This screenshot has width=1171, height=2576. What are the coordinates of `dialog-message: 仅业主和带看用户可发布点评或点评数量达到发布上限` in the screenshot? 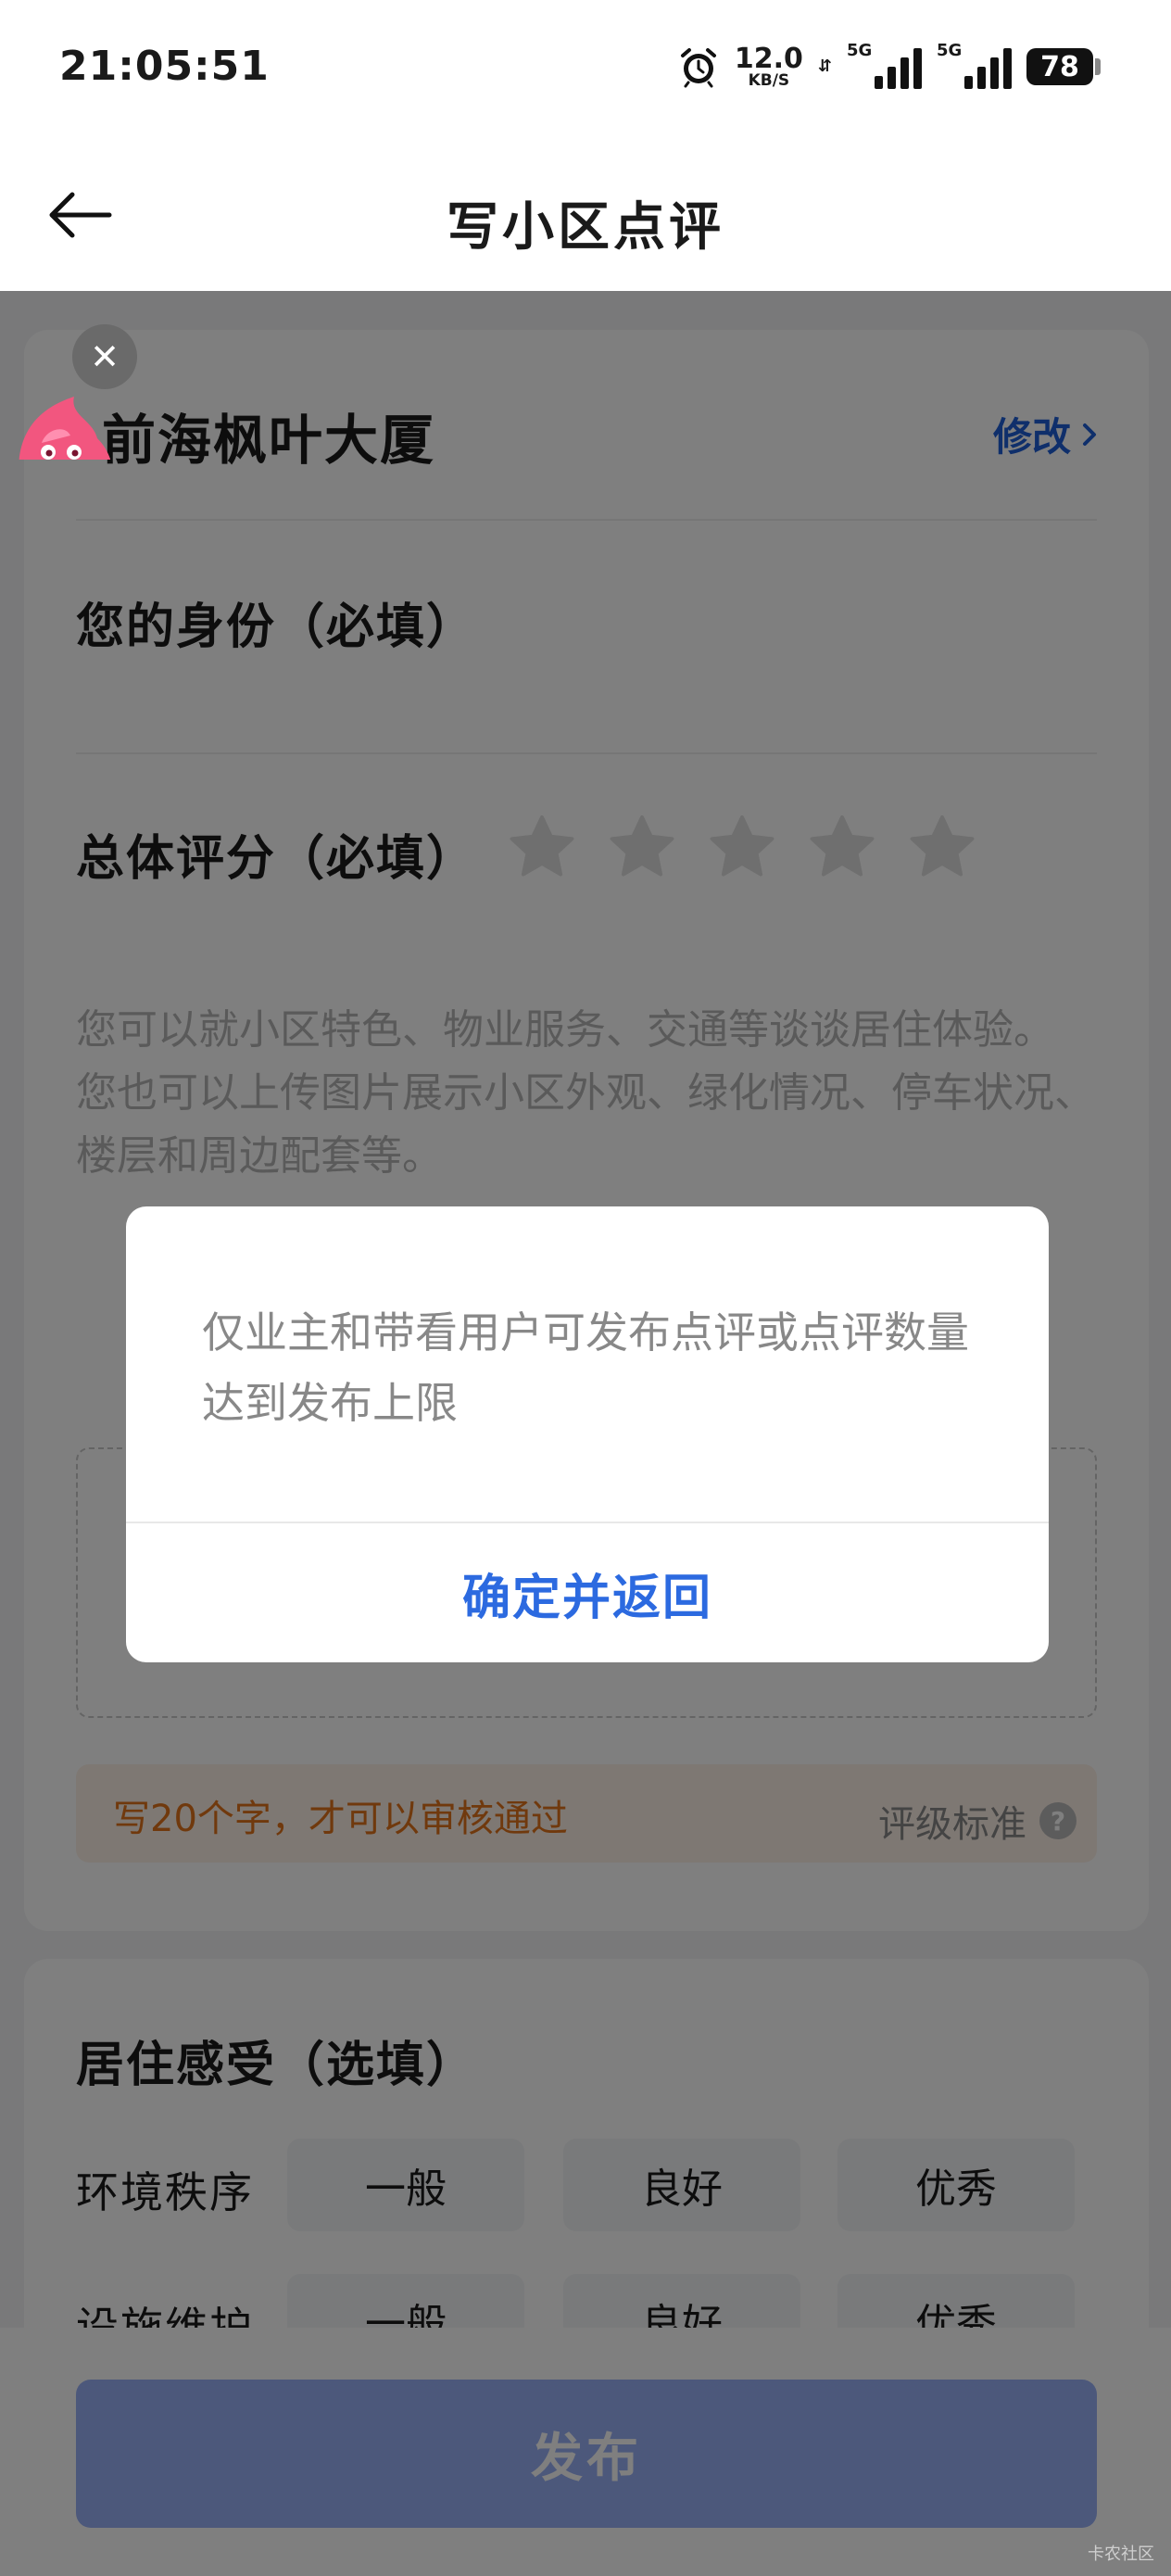 It's located at (585, 1367).